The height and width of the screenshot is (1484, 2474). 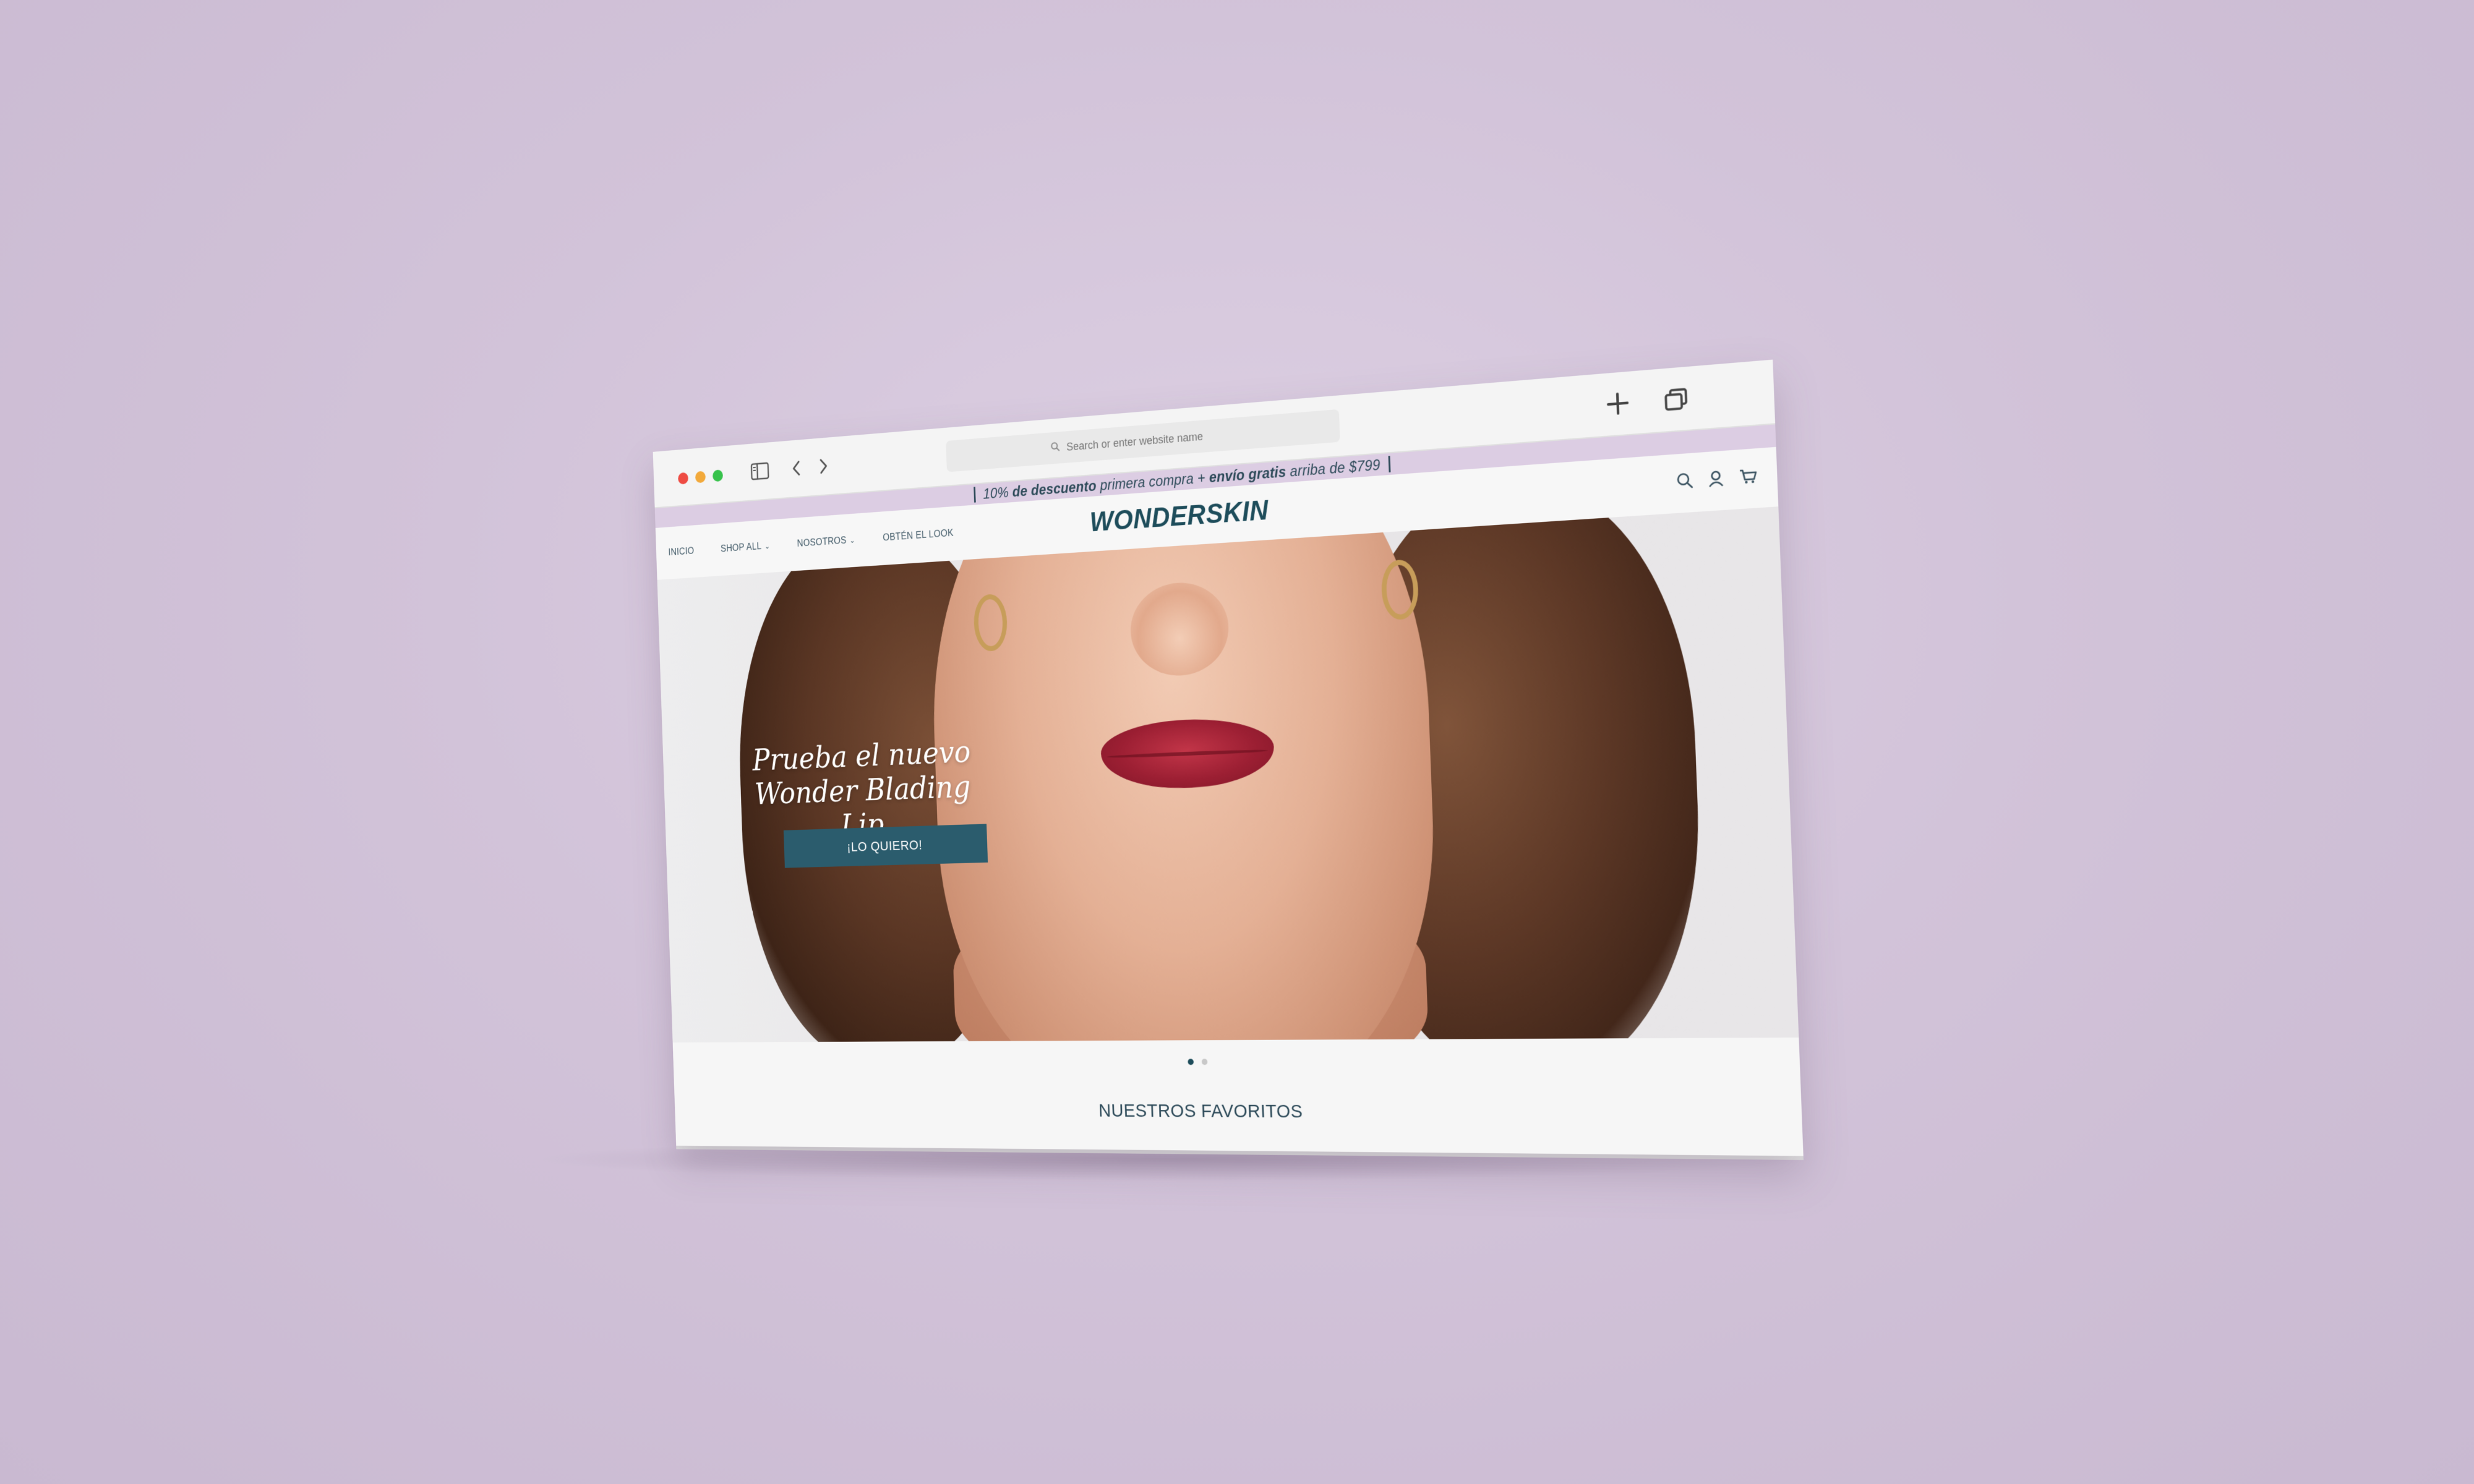 I want to click on nav-item-shop-all: SHOP ALL ⌄, so click(x=746, y=548).